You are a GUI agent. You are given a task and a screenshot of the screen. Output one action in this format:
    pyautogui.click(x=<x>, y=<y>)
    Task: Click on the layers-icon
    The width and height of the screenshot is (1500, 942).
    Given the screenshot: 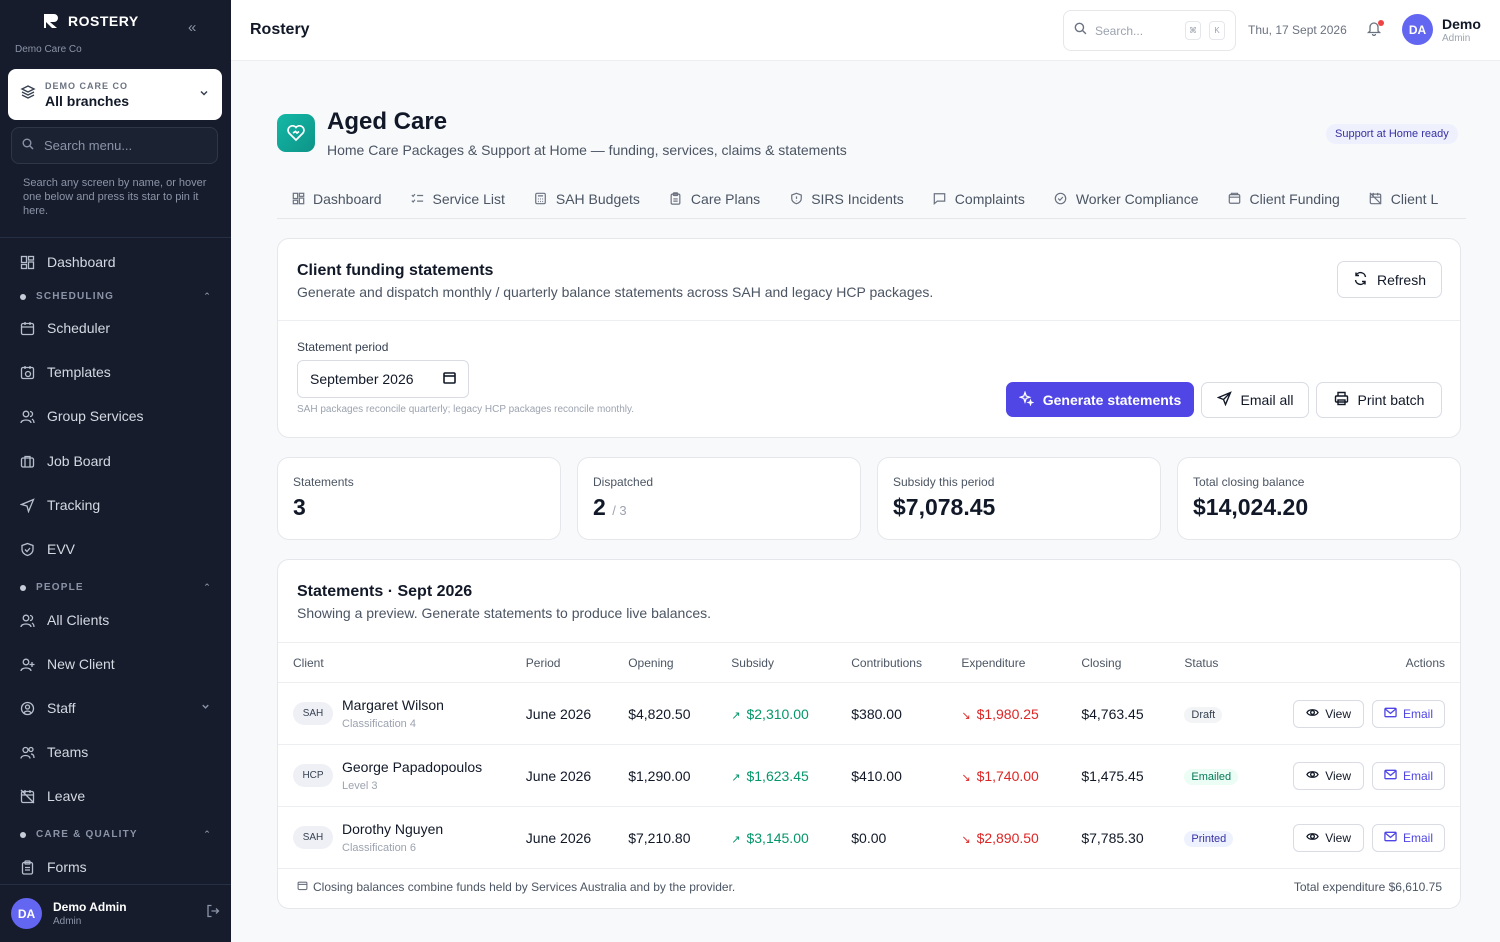 What is the action you would take?
    pyautogui.click(x=28, y=94)
    